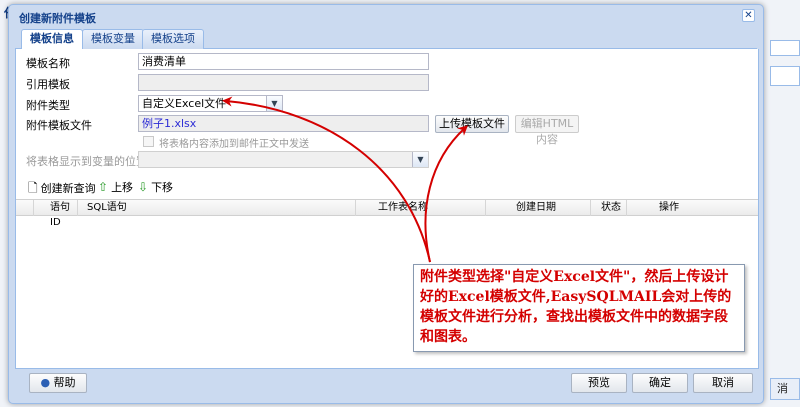 Image resolution: width=800 pixels, height=407 pixels. I want to click on add-to-body-label: 将表格内容添加到邮件正文中发送, so click(234, 144).